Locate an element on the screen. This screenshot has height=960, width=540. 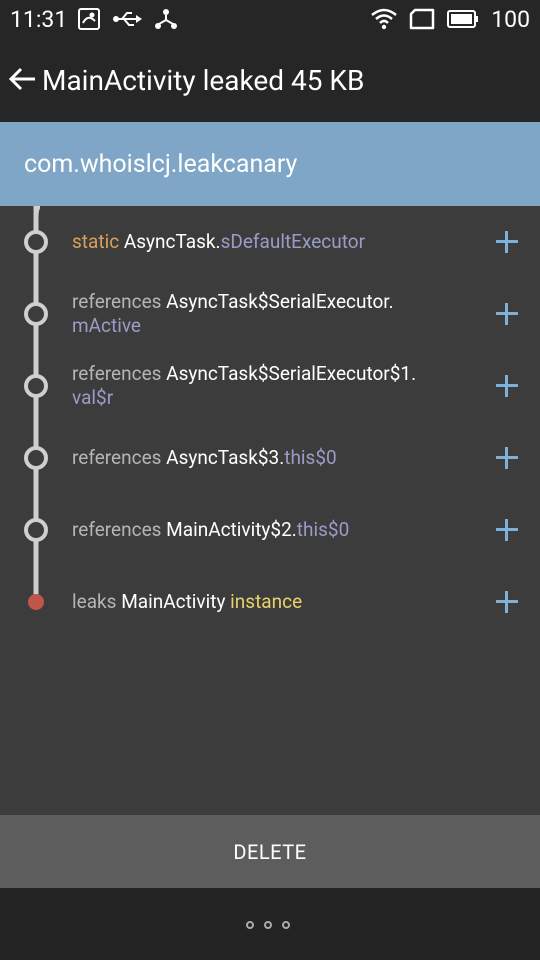
more-dots-icon is located at coordinates (268, 925).